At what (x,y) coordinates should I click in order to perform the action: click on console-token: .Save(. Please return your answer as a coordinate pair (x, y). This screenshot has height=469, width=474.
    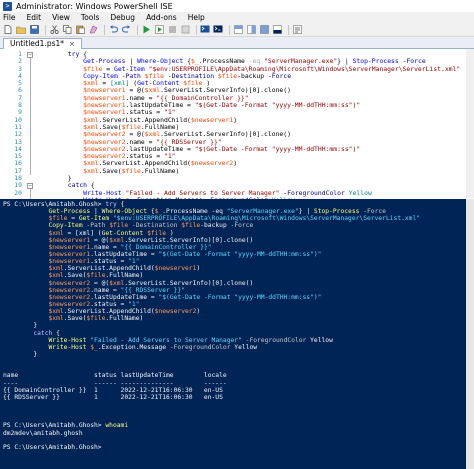
    Looking at the image, I should click on (75, 319).